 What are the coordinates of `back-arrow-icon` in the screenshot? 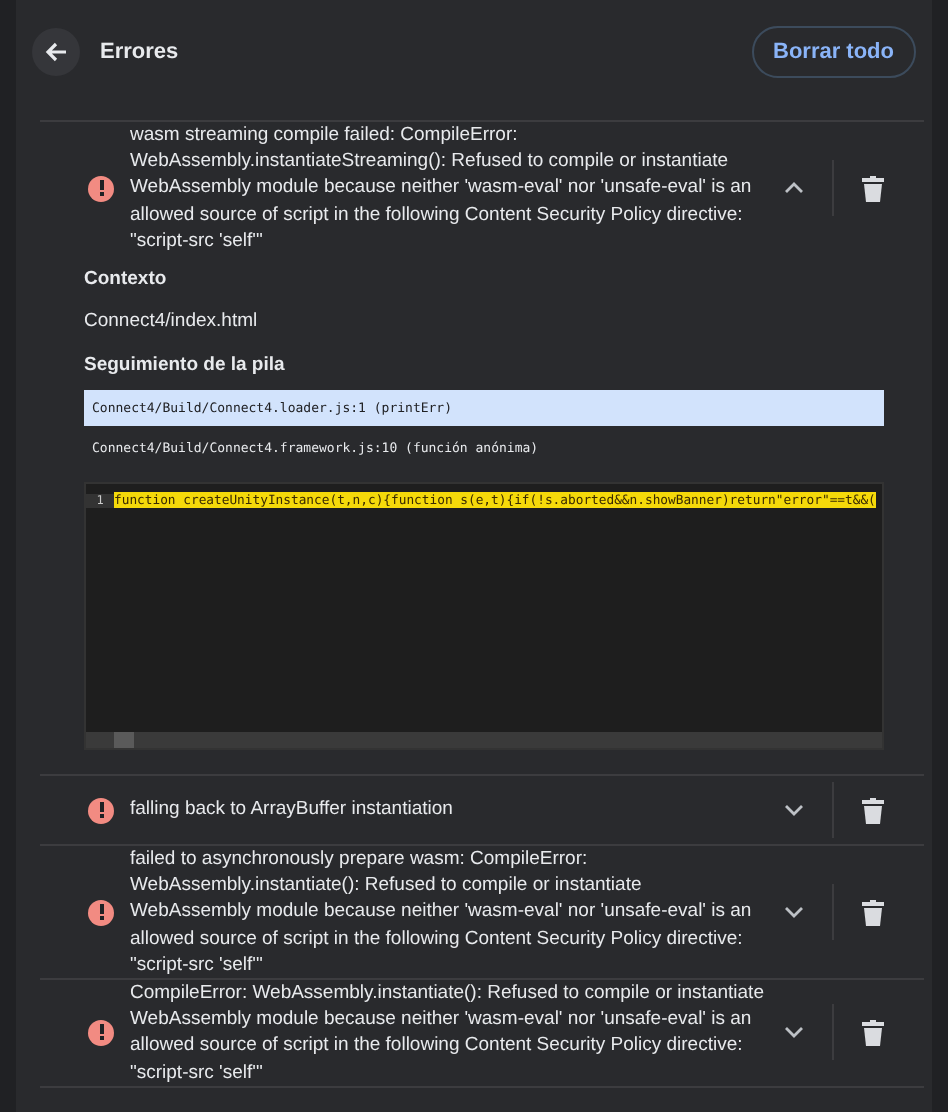 It's located at (56, 52).